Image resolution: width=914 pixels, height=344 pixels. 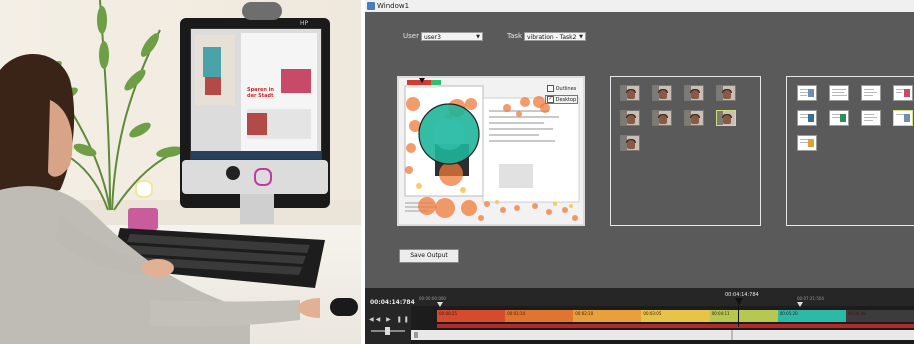 What do you see at coordinates (607, 316) in the screenshot?
I see `timeline-segment: 00:02:10` at bounding box center [607, 316].